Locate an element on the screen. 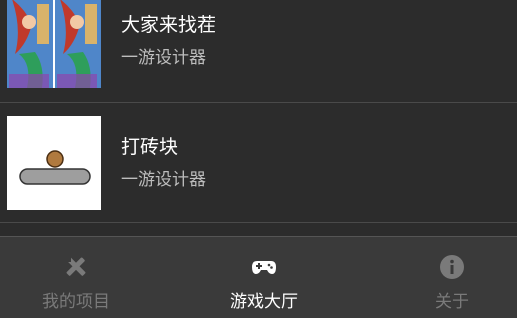 This screenshot has height=318, width=517. game-title: 大家来找茬 is located at coordinates (169, 25).